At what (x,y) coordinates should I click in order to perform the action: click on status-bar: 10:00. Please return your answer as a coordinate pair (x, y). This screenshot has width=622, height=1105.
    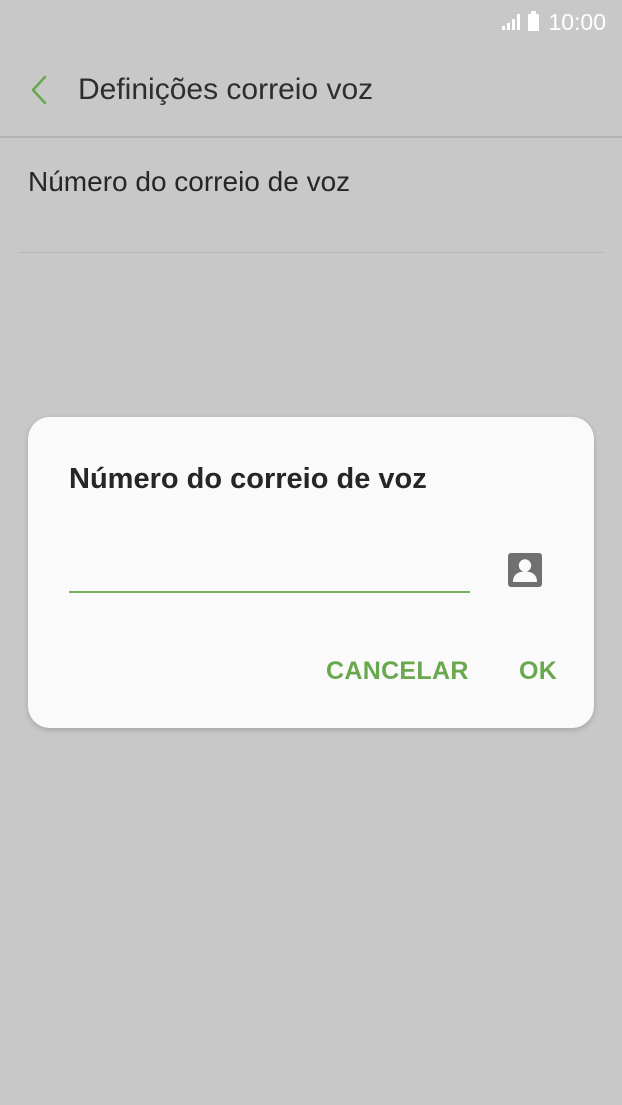
    Looking at the image, I should click on (311, 22).